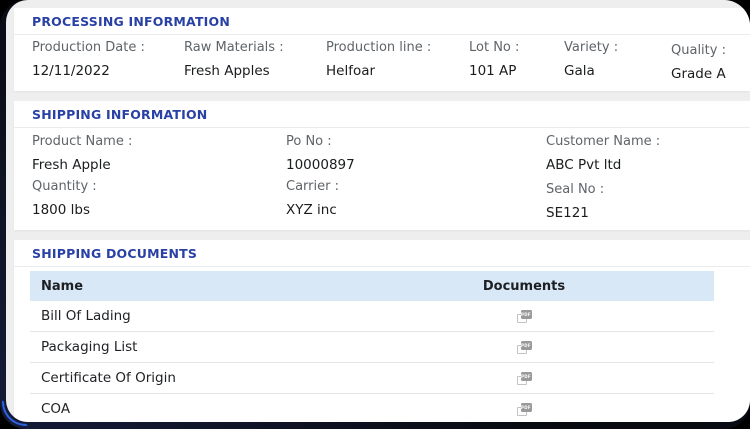 Image resolution: width=750 pixels, height=429 pixels. What do you see at coordinates (701, 61) in the screenshot?
I see `field-quality: Quality : Grade A` at bounding box center [701, 61].